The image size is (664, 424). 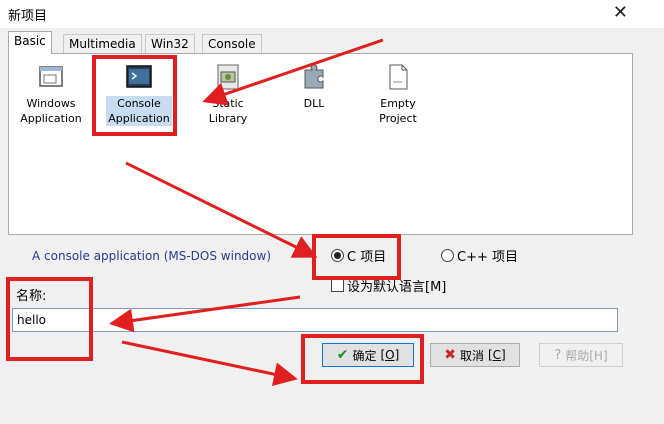 I want to click on tab-basic: Basic, so click(x=30, y=42).